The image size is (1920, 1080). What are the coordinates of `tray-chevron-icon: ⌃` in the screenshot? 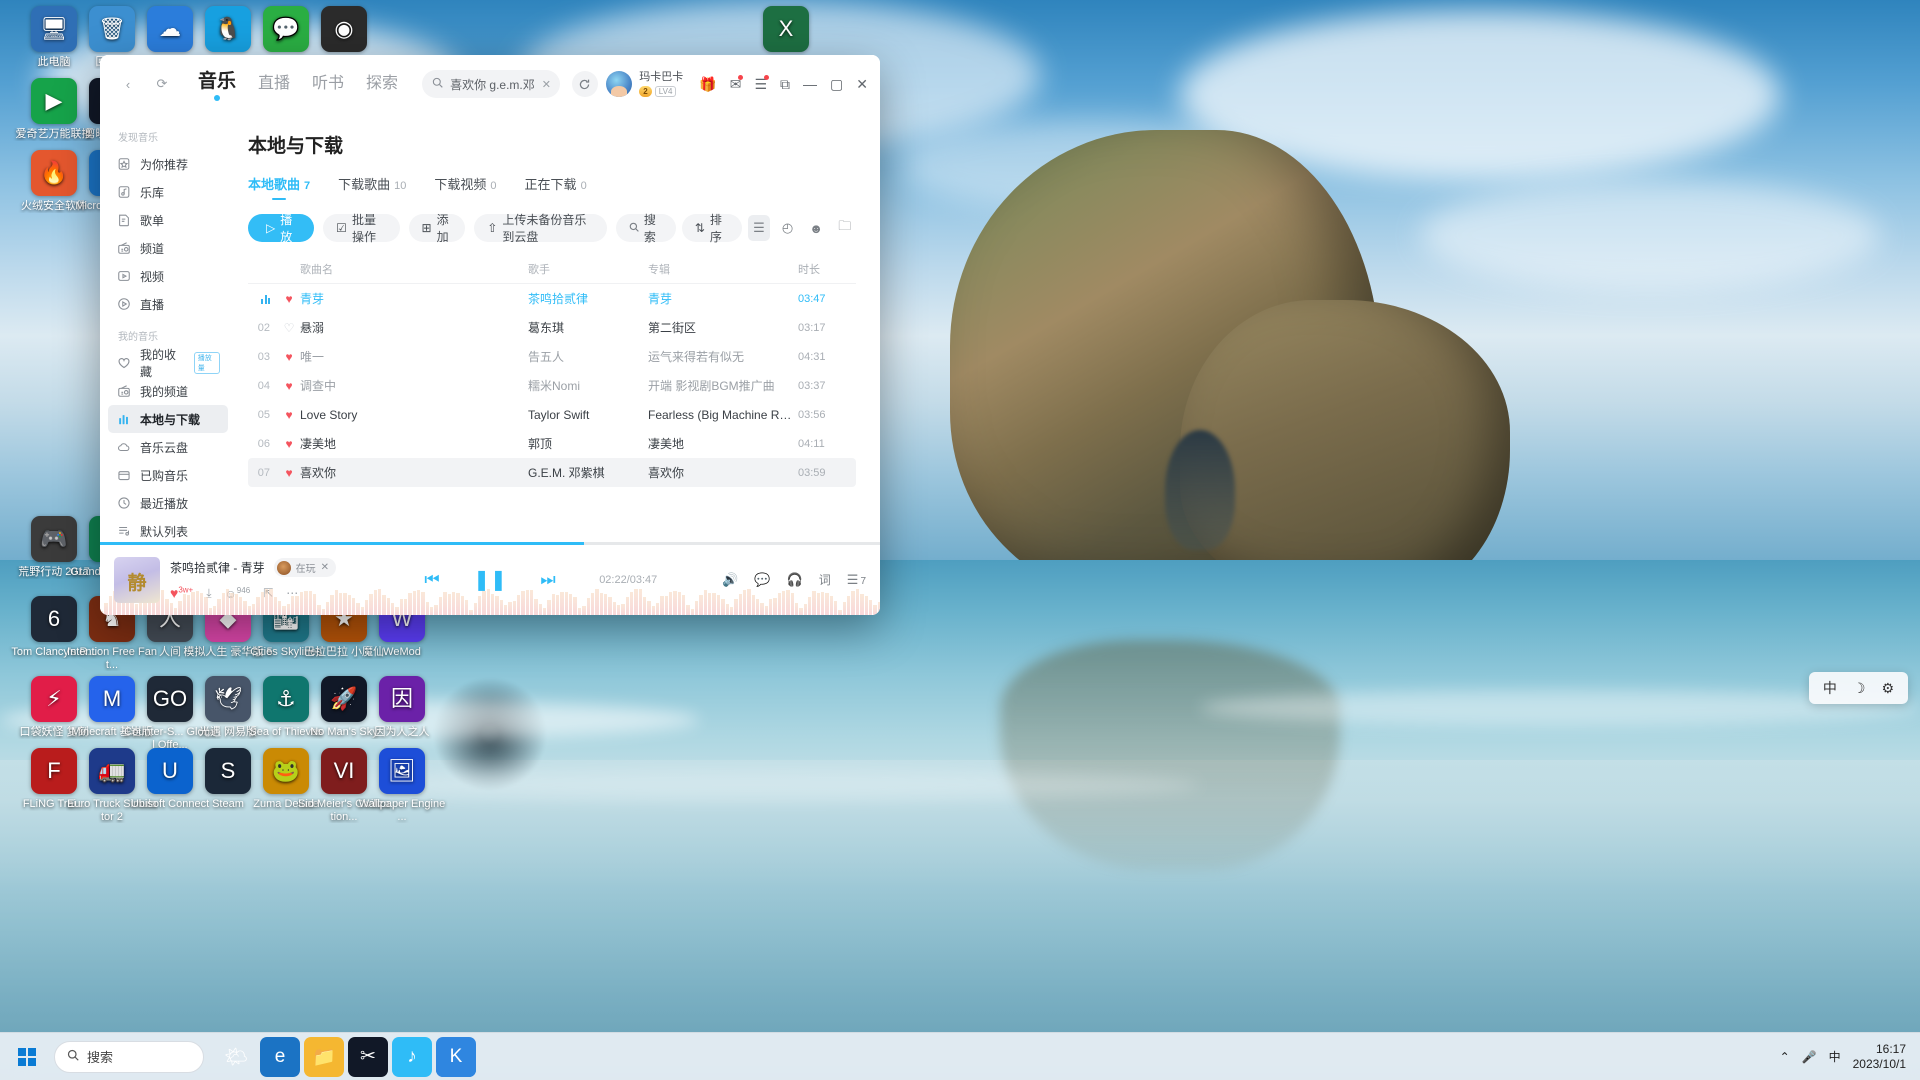 It's located at (1785, 1057).